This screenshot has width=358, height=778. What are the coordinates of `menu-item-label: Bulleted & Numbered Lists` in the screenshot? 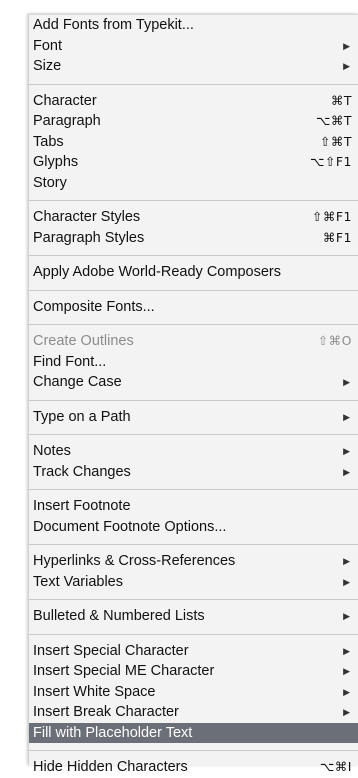 It's located at (119, 616).